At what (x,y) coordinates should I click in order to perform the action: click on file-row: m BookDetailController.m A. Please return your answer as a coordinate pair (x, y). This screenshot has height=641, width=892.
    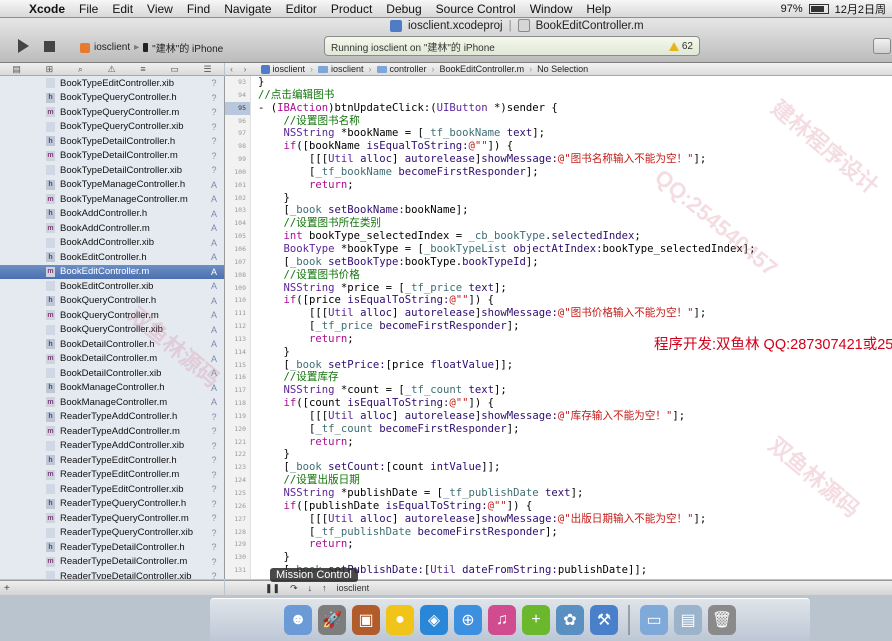
    Looking at the image, I should click on (112, 359).